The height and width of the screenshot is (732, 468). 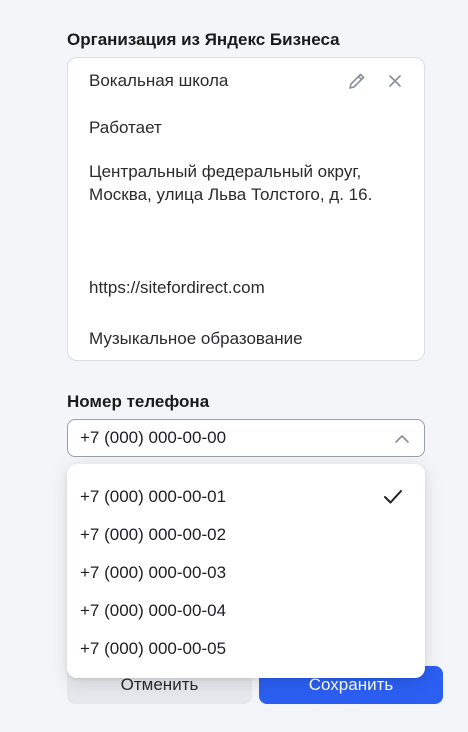 What do you see at coordinates (153, 496) in the screenshot?
I see `phone-option-label: +7 (000) 000-00-01` at bounding box center [153, 496].